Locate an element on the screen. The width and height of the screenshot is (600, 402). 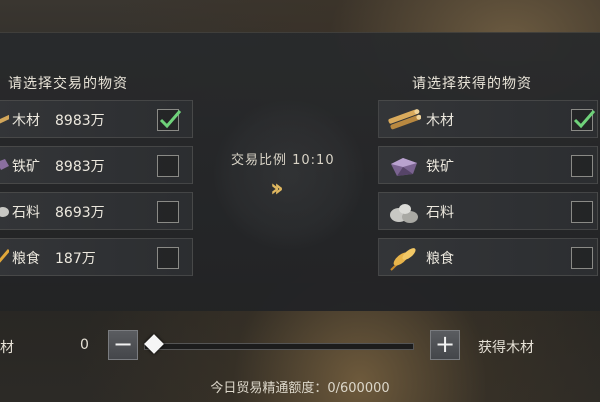
trade-item-stone: 石料 8693万 is located at coordinates (96, 211).